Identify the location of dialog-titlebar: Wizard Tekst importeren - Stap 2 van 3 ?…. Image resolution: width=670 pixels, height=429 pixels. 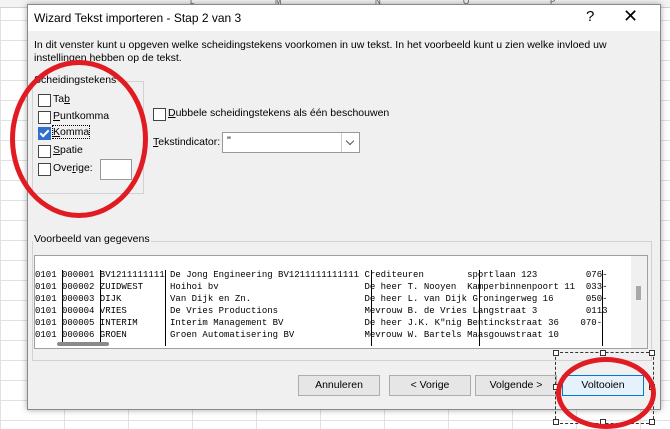
(344, 18).